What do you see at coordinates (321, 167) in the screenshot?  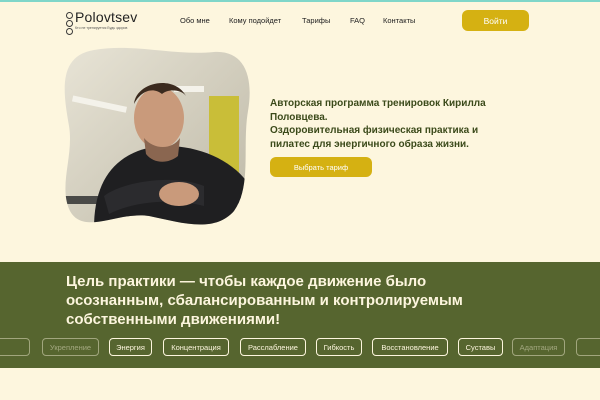 I see `choose-plan-button: Выбрать тариф` at bounding box center [321, 167].